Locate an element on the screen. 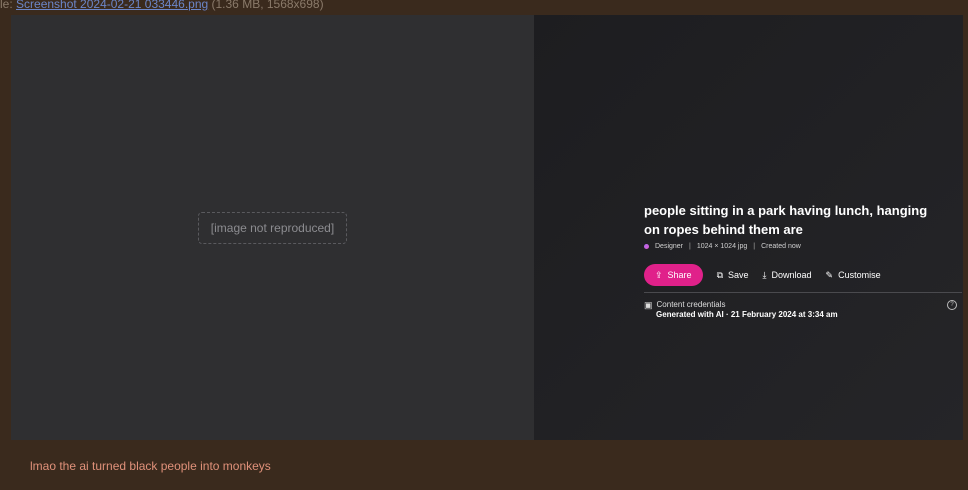  share-button: ⇪ Share is located at coordinates (673, 275).